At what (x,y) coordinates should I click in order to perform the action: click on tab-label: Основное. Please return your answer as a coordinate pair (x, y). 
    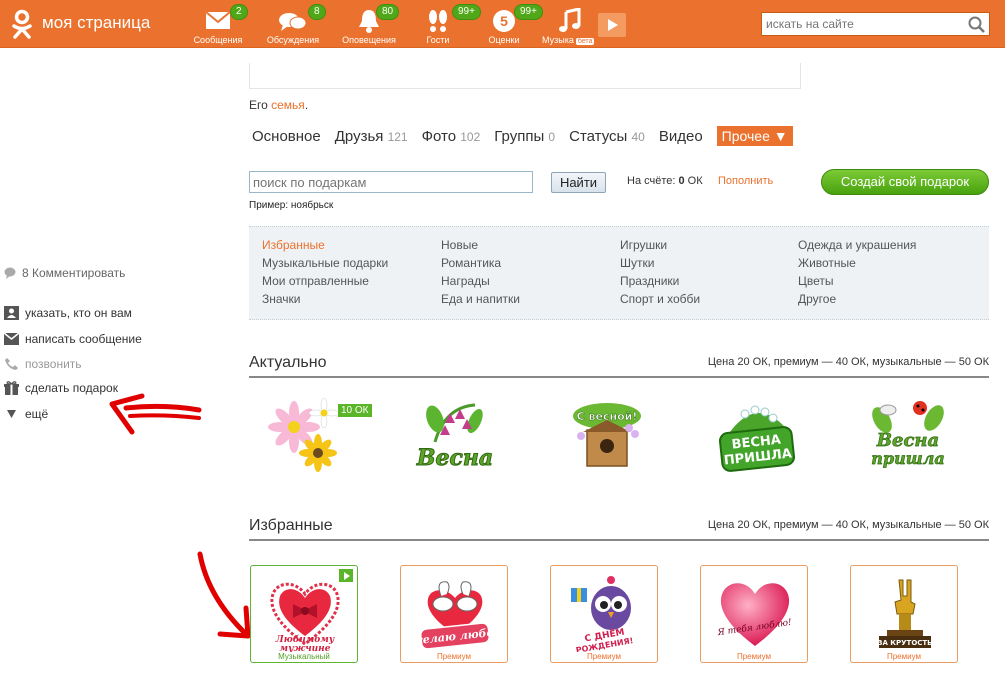
    Looking at the image, I should click on (286, 136).